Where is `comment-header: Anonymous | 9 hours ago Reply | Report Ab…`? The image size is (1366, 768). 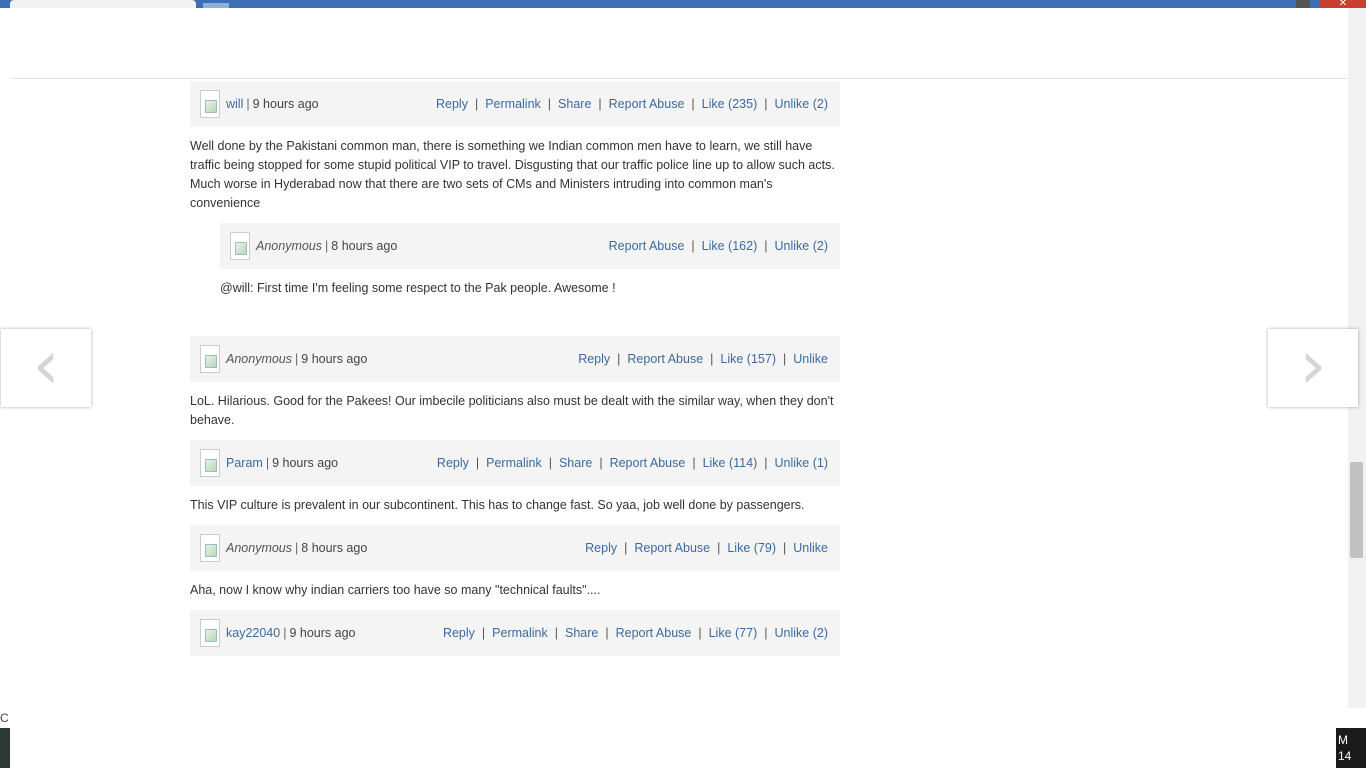
comment-header: Anonymous | 9 hours ago Reply | Report Ab… is located at coordinates (515, 359).